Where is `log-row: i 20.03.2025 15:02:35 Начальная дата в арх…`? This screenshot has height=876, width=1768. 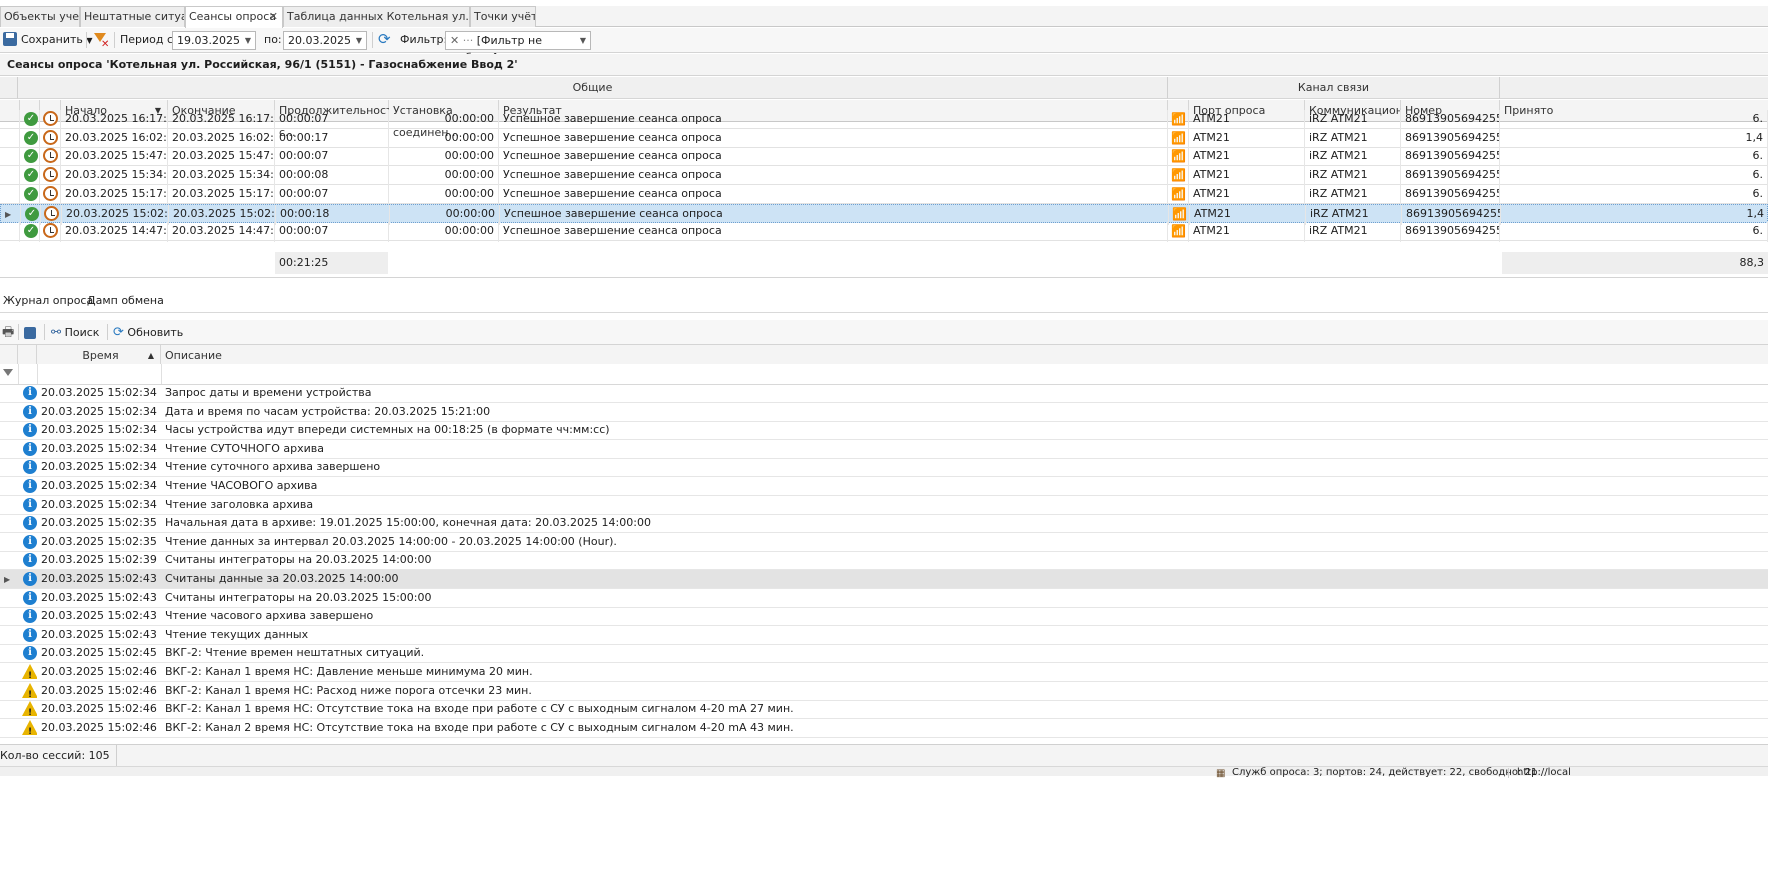
log-row: i 20.03.2025 15:02:35 Начальная дата в арх… is located at coordinates (884, 524).